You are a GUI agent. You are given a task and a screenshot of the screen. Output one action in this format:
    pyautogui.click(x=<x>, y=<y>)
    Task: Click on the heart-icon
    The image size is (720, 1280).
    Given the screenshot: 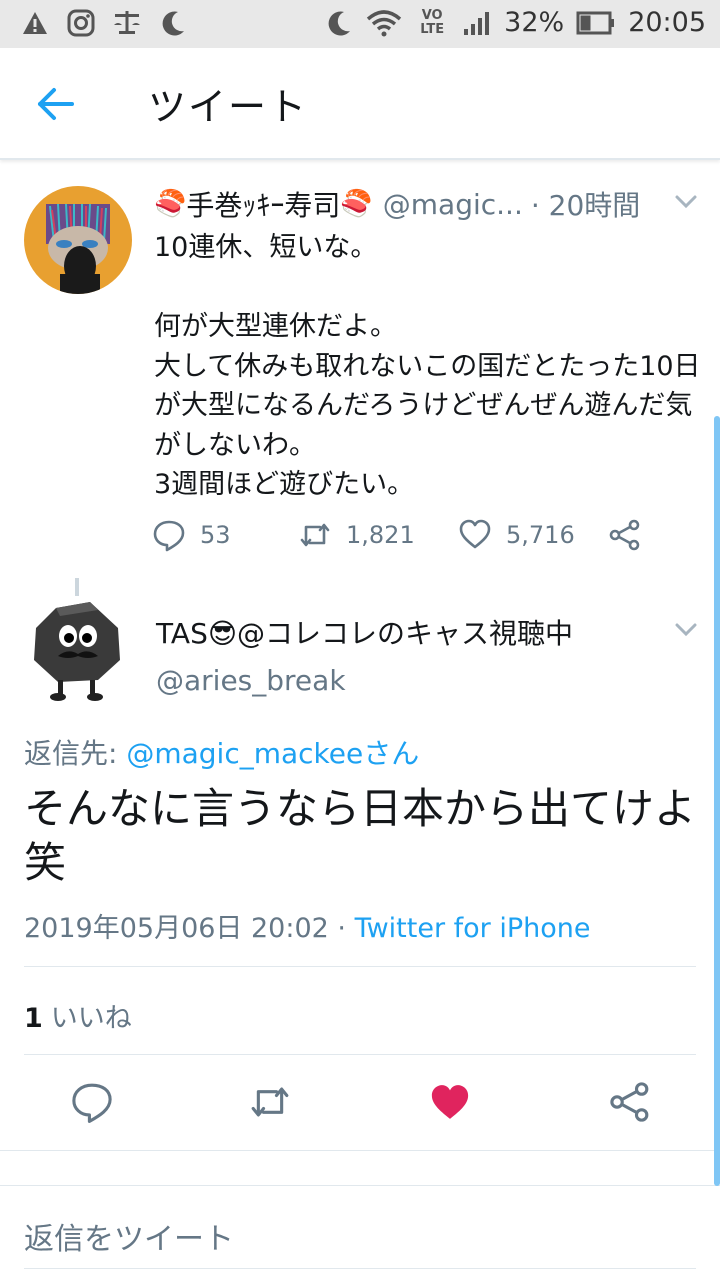 What is the action you would take?
    pyautogui.click(x=475, y=534)
    